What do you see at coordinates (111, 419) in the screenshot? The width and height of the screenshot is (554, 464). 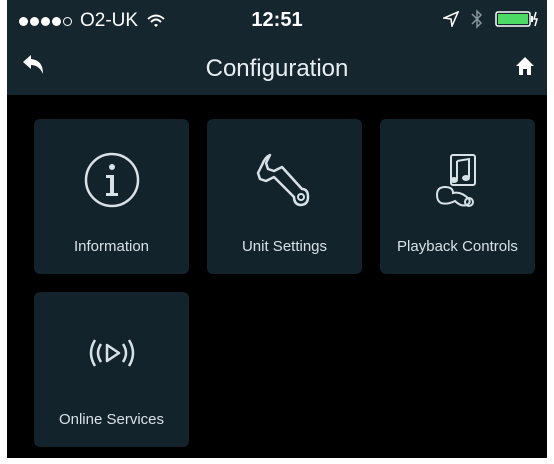 I see `tile-label: Online Services` at bounding box center [111, 419].